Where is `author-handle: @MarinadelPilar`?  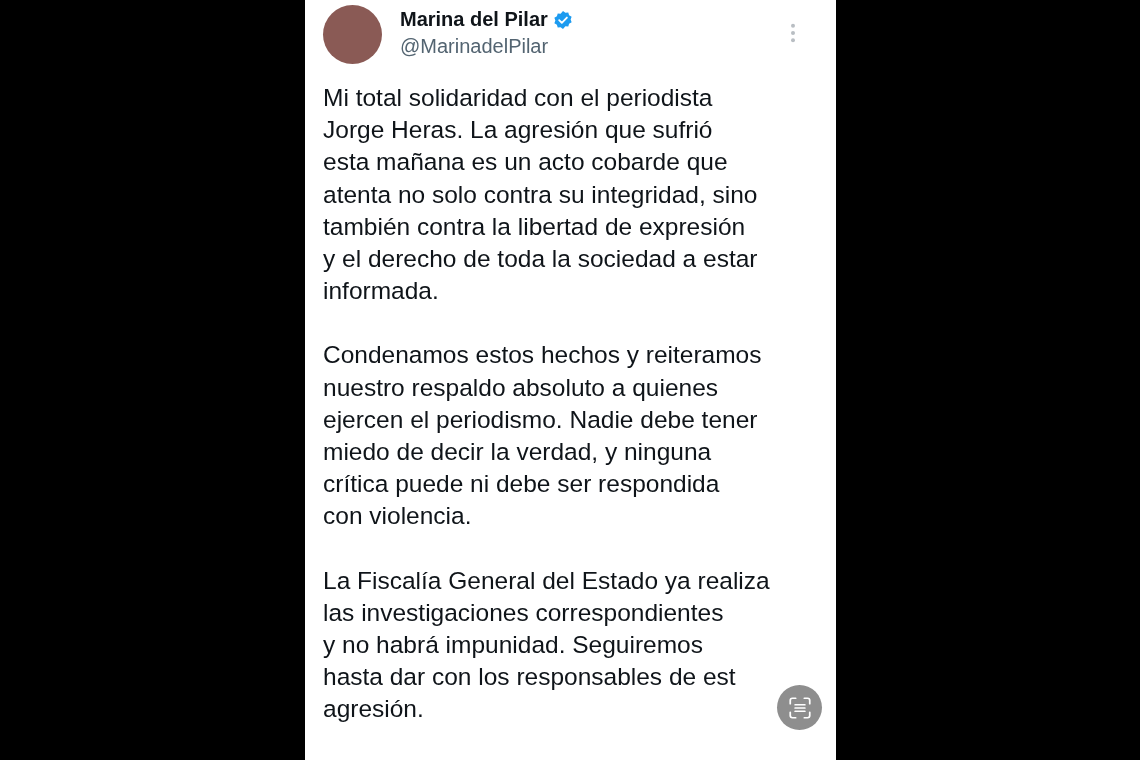
author-handle: @MarinadelPilar is located at coordinates (486, 46).